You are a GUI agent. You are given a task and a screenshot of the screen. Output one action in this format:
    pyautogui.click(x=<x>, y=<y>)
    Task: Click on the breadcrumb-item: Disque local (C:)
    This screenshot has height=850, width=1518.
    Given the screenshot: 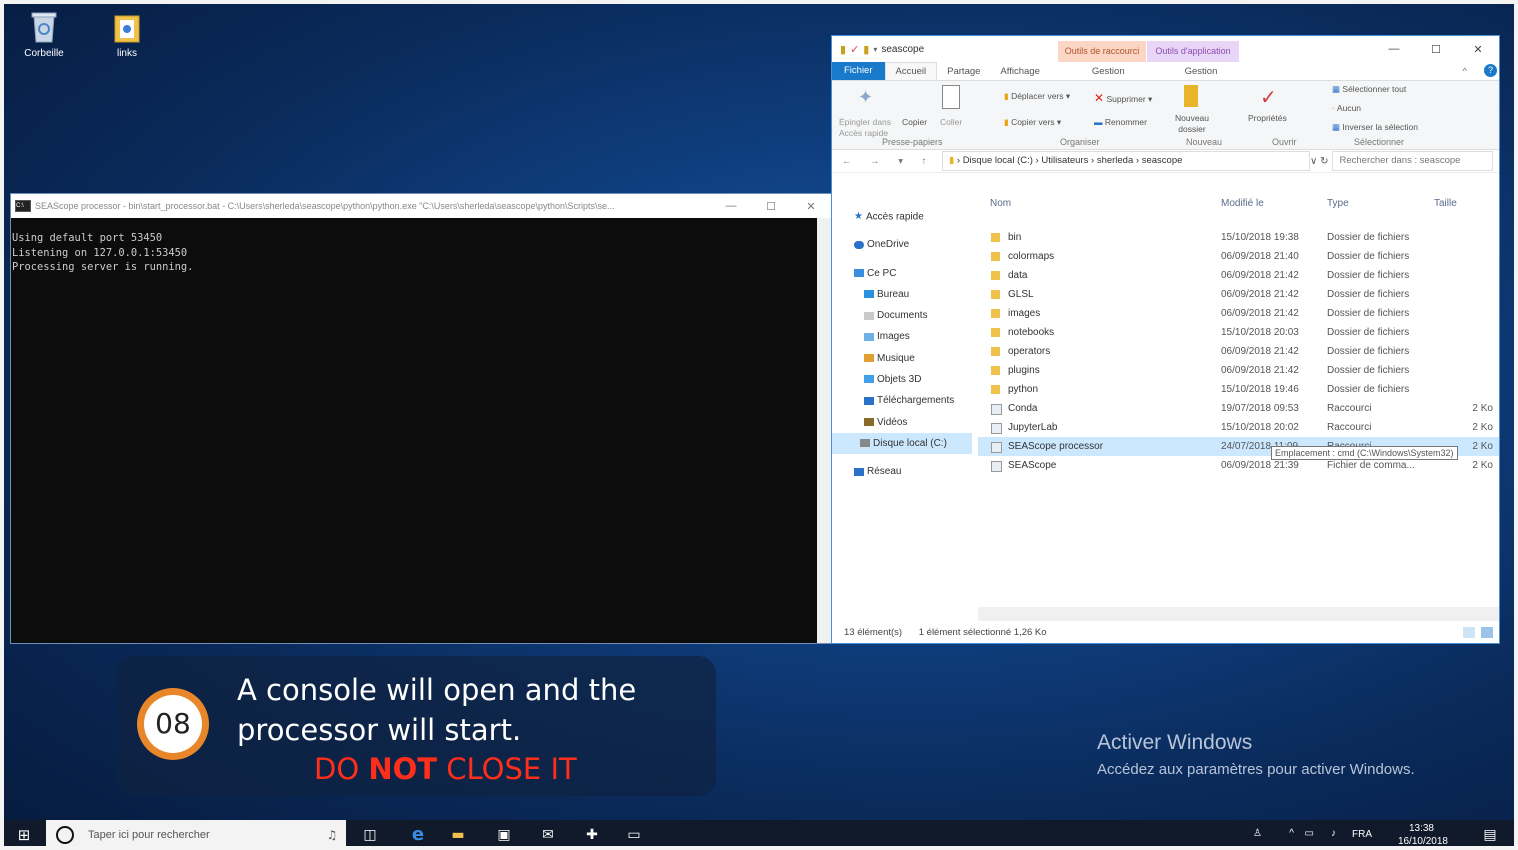 What is the action you would take?
    pyautogui.click(x=998, y=160)
    